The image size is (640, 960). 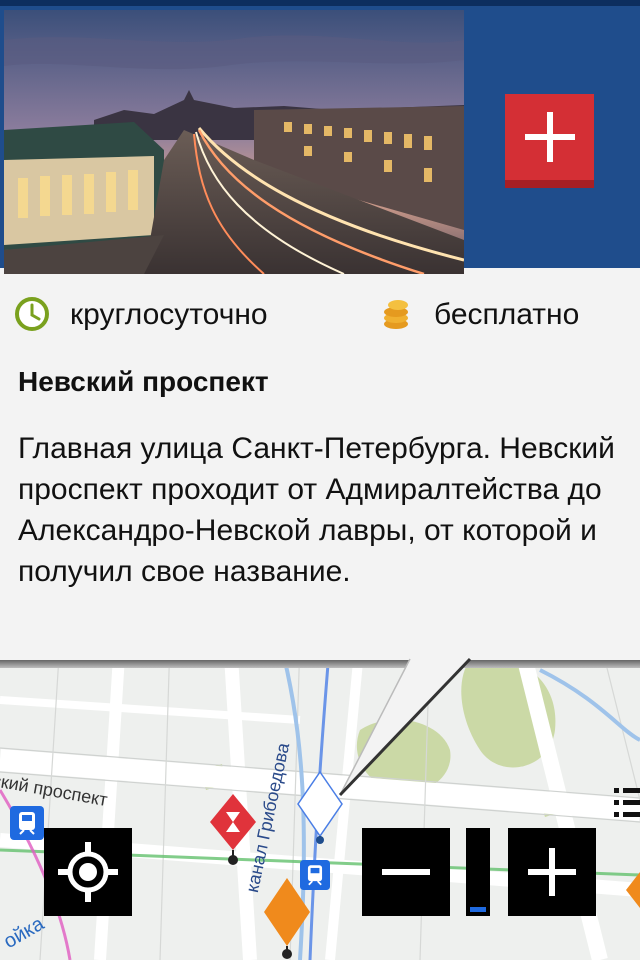 I want to click on place-meta-row: круглосуточно бесплатно, so click(x=320, y=312).